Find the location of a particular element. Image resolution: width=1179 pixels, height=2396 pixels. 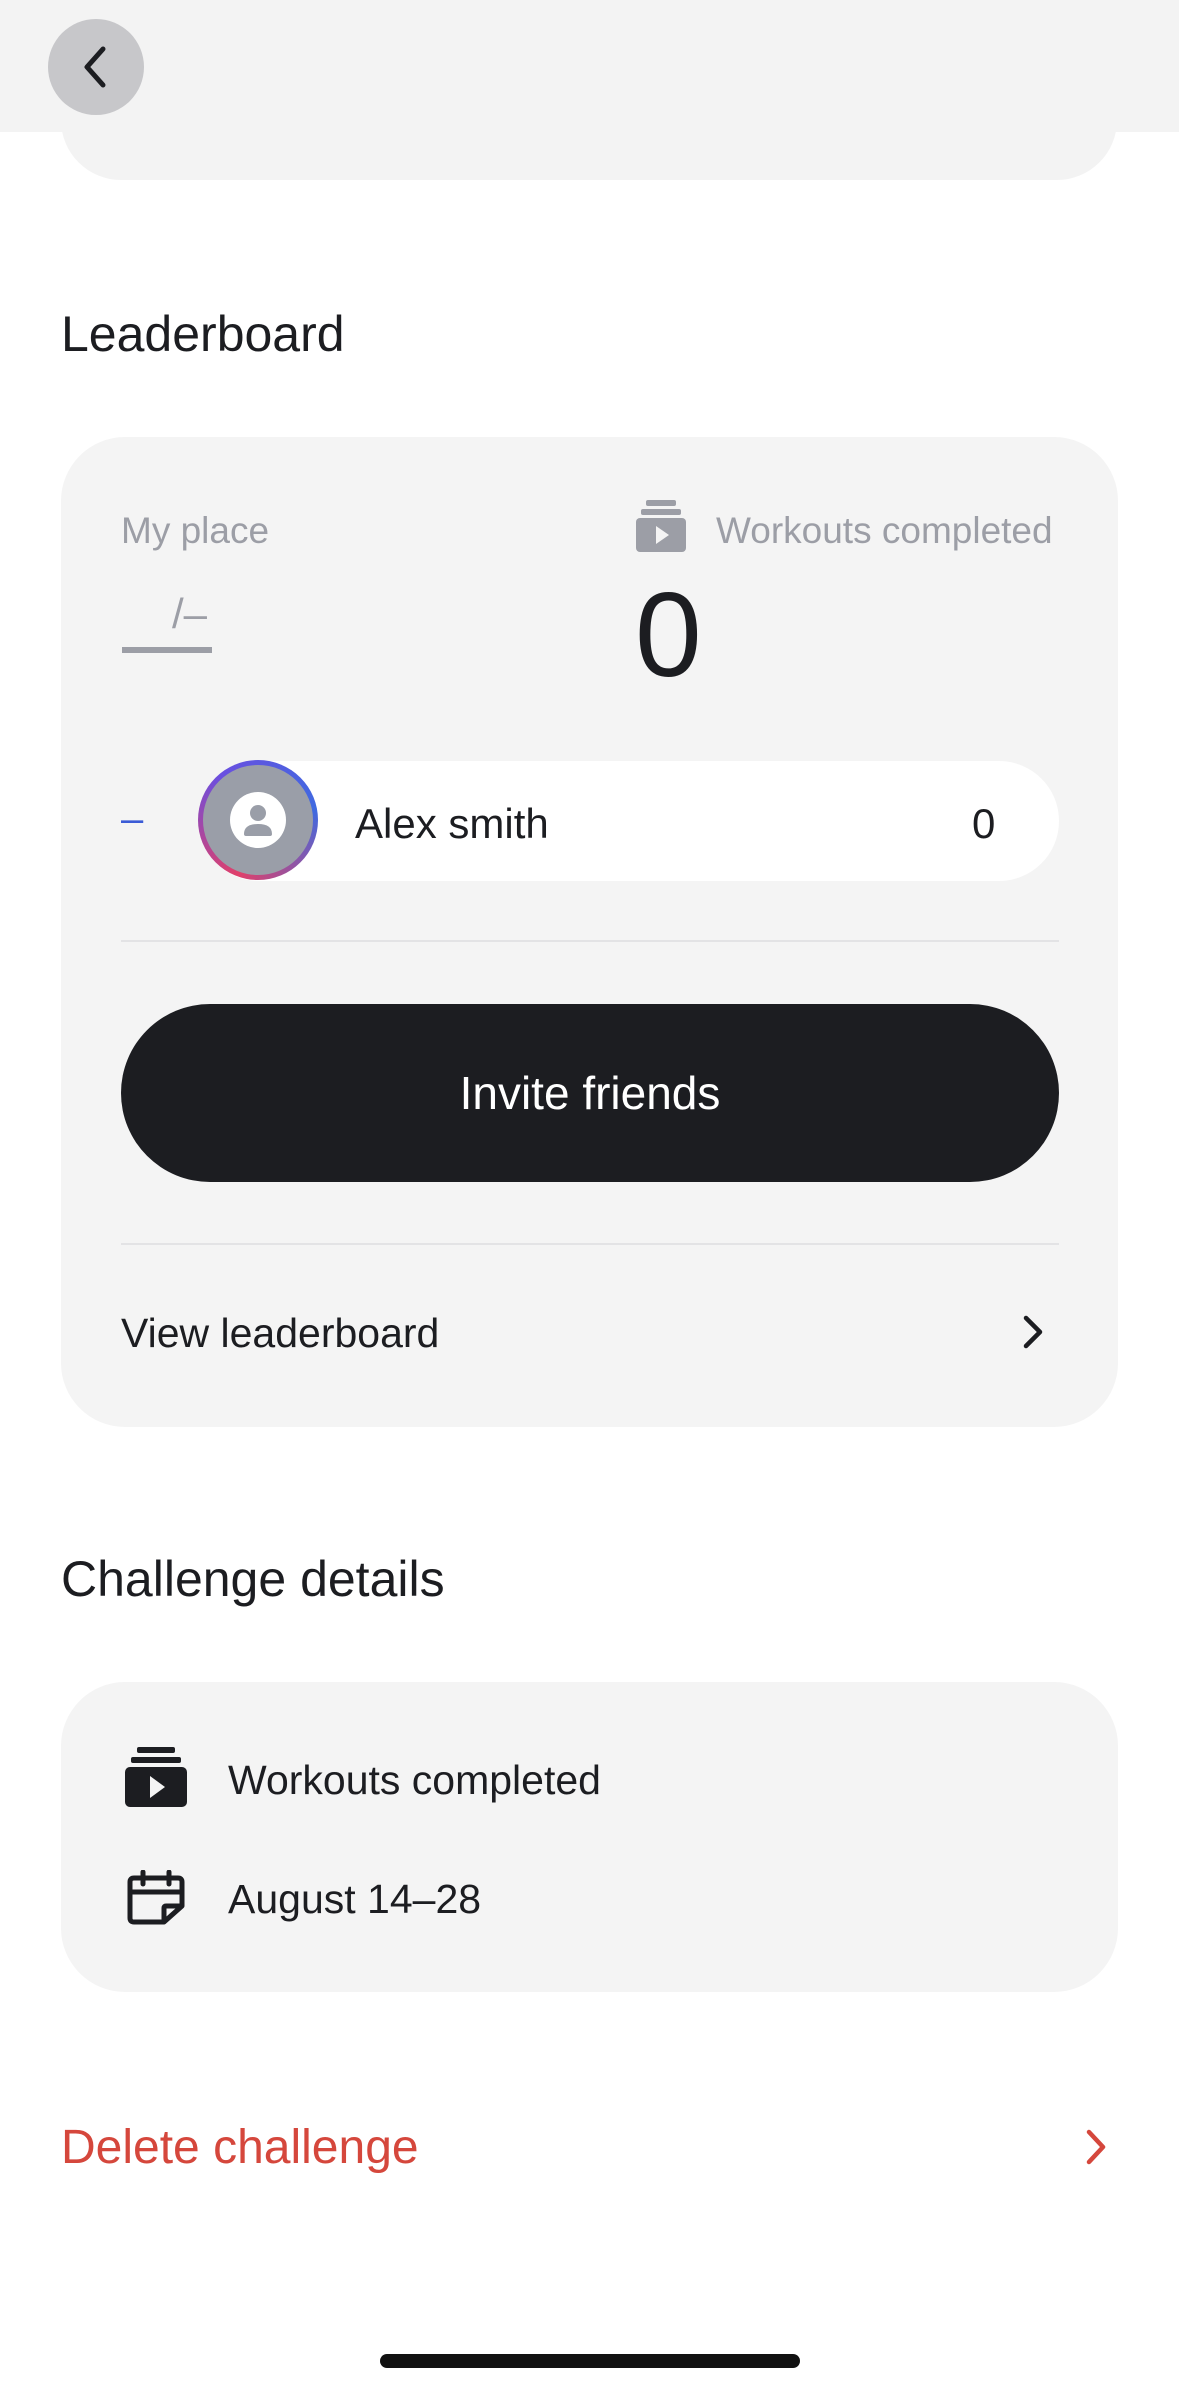

challenge-details-card is located at coordinates (589, 1837).